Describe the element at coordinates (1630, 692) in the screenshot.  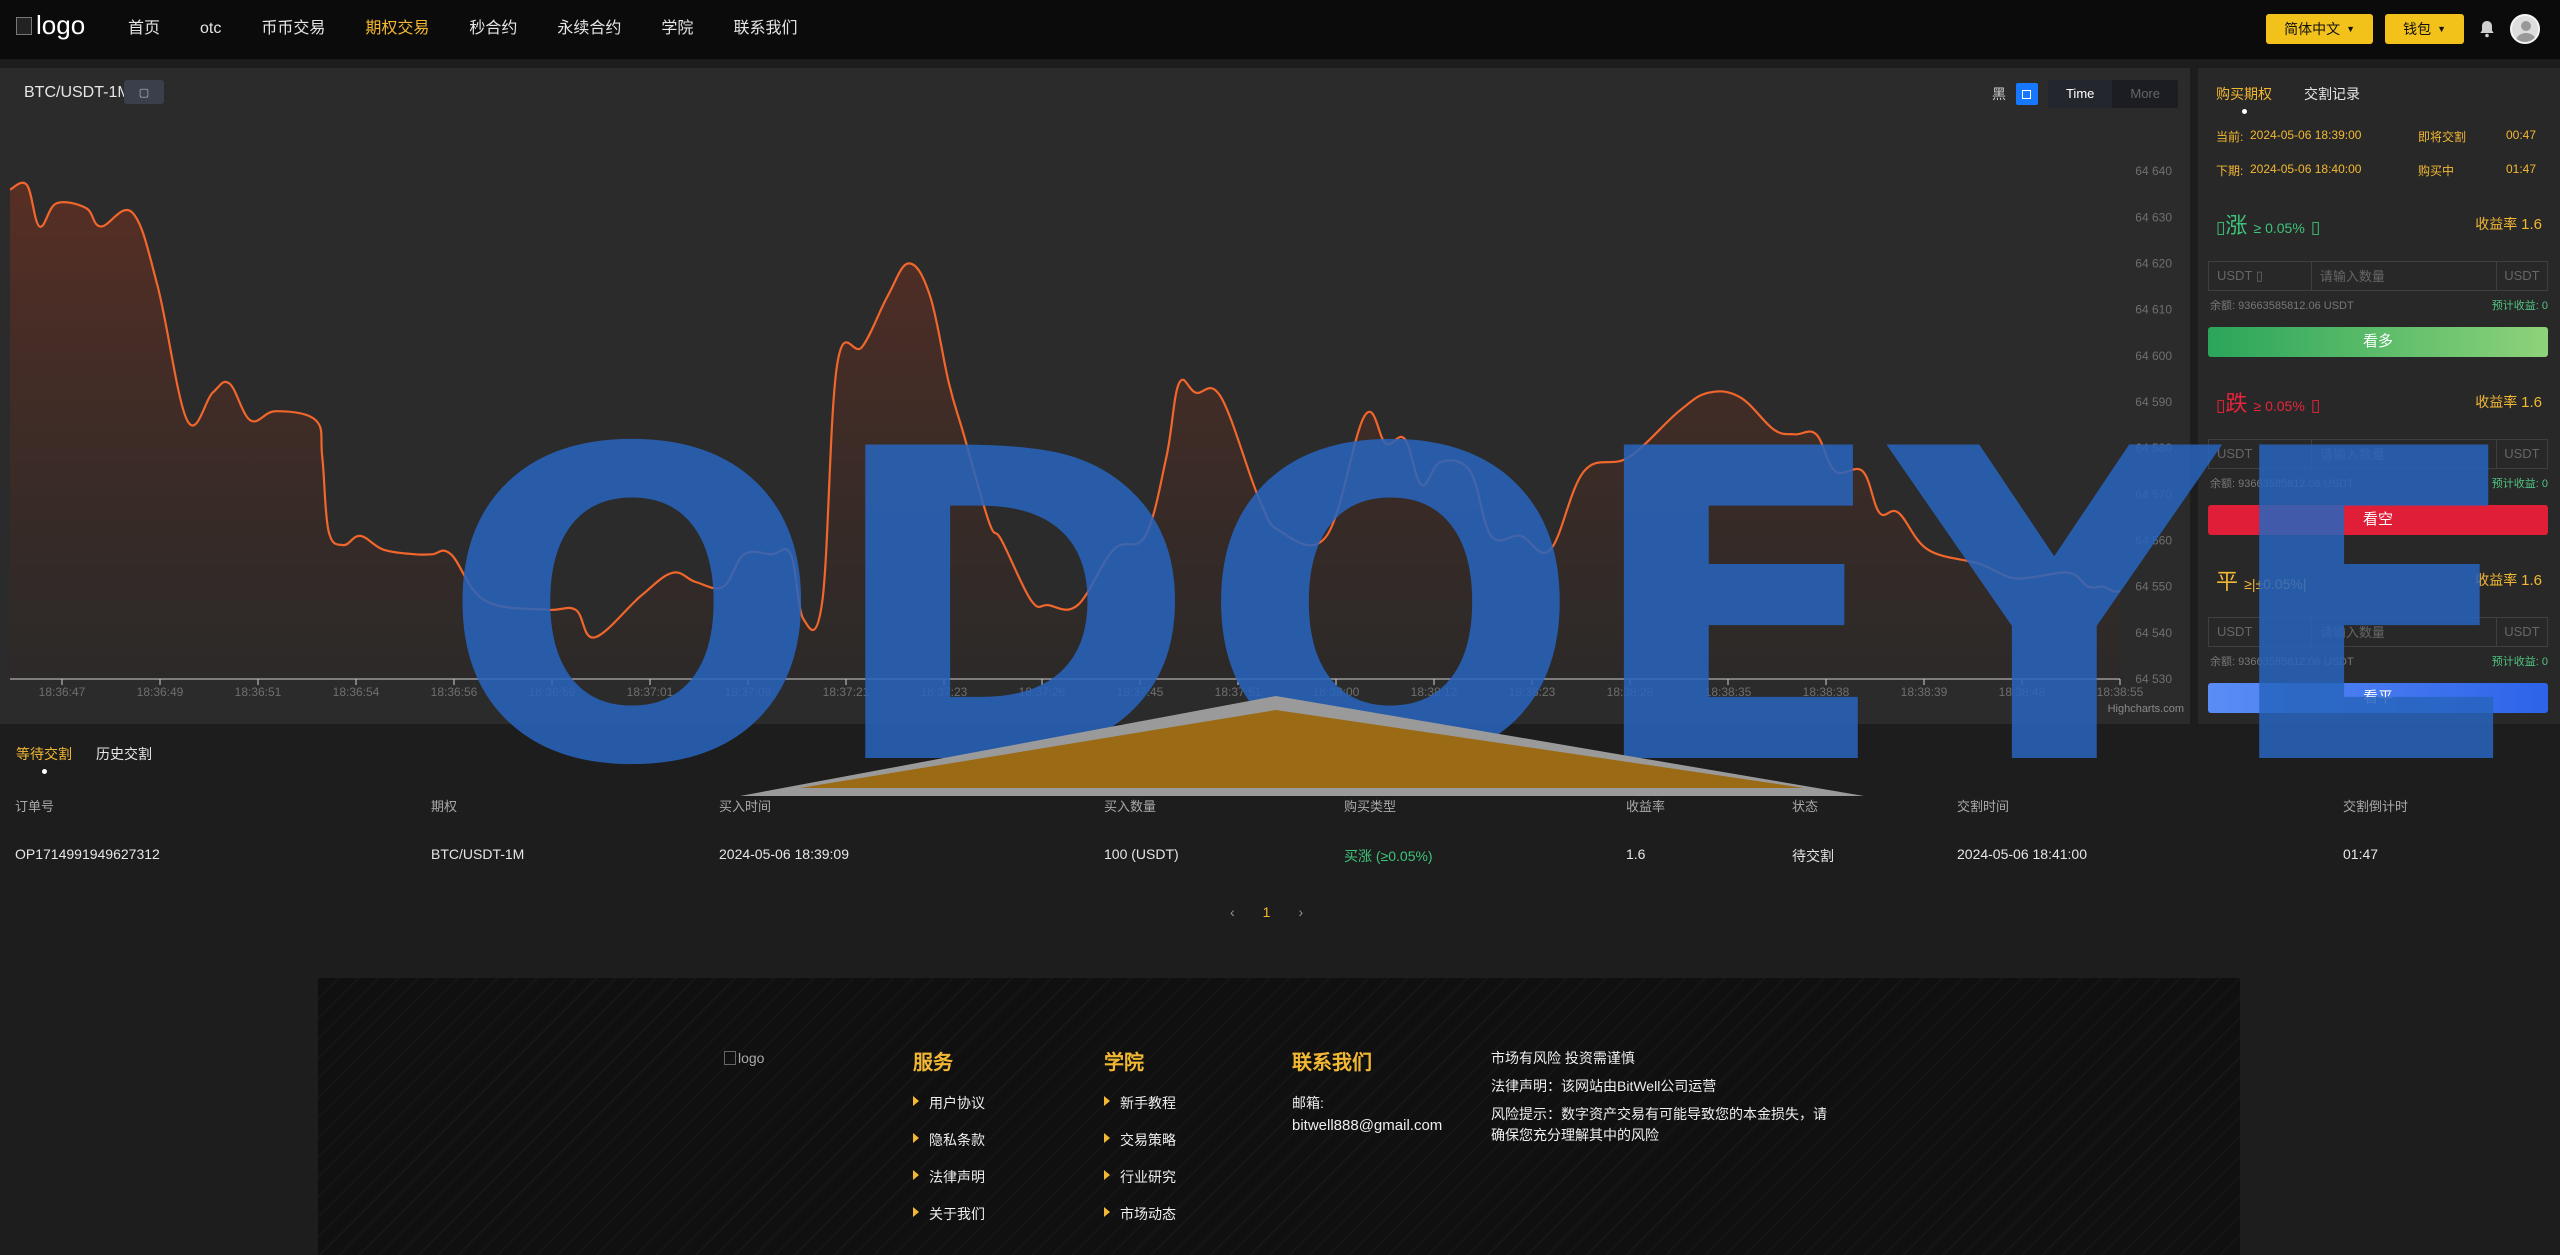
I see `x-tick-label: 18:38:28` at that location.